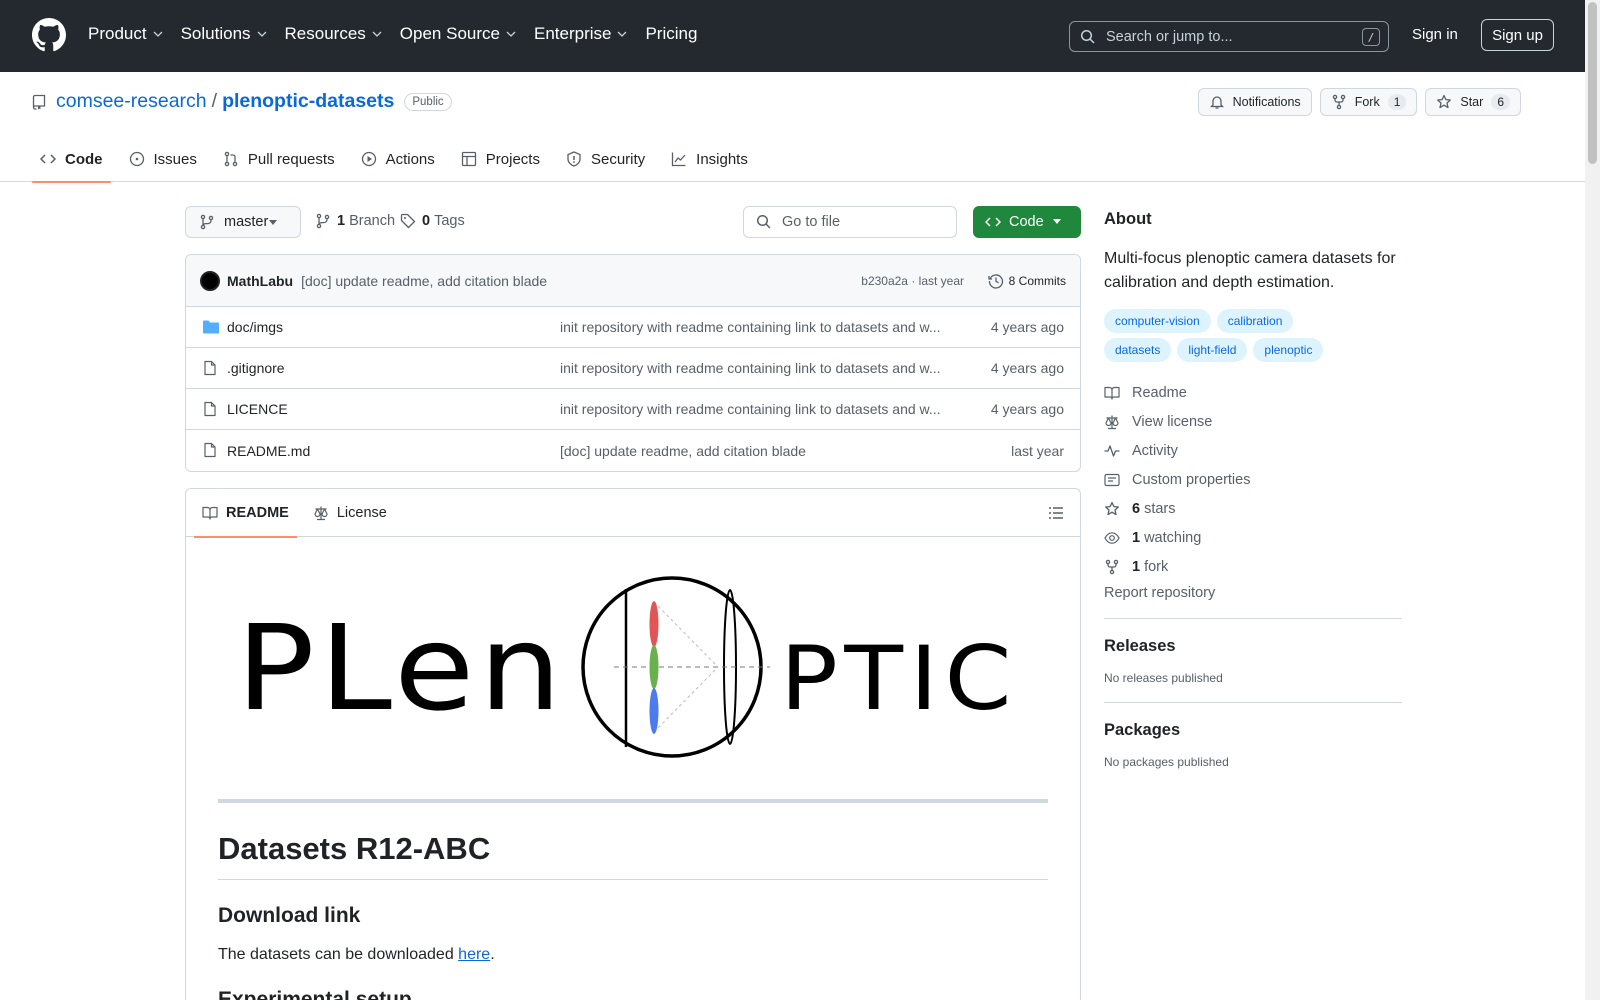  I want to click on notifications-button: Notifications, so click(1254, 102).